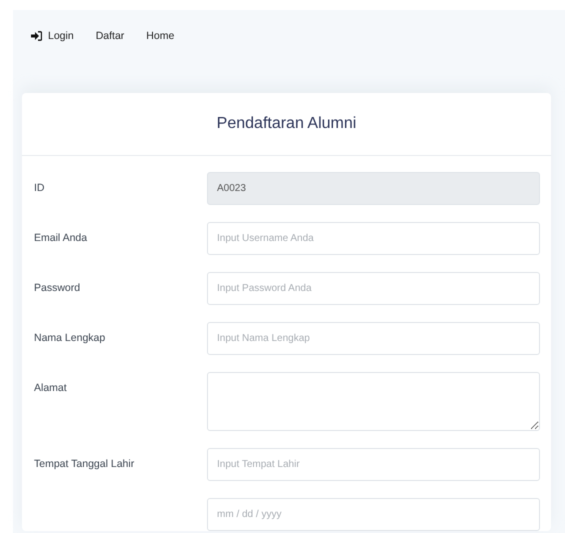 This screenshot has height=533, width=565. I want to click on address-field, so click(373, 401).